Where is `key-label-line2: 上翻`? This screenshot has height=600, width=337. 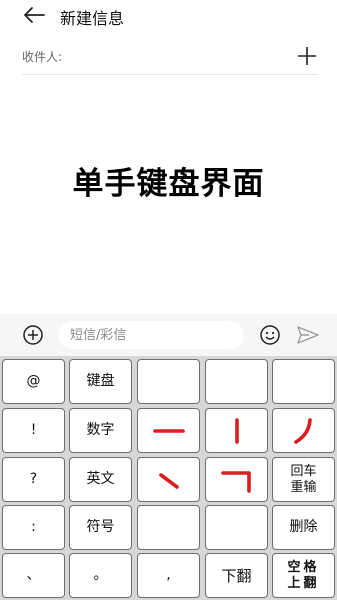 key-label-line2: 上翻 is located at coordinates (303, 583).